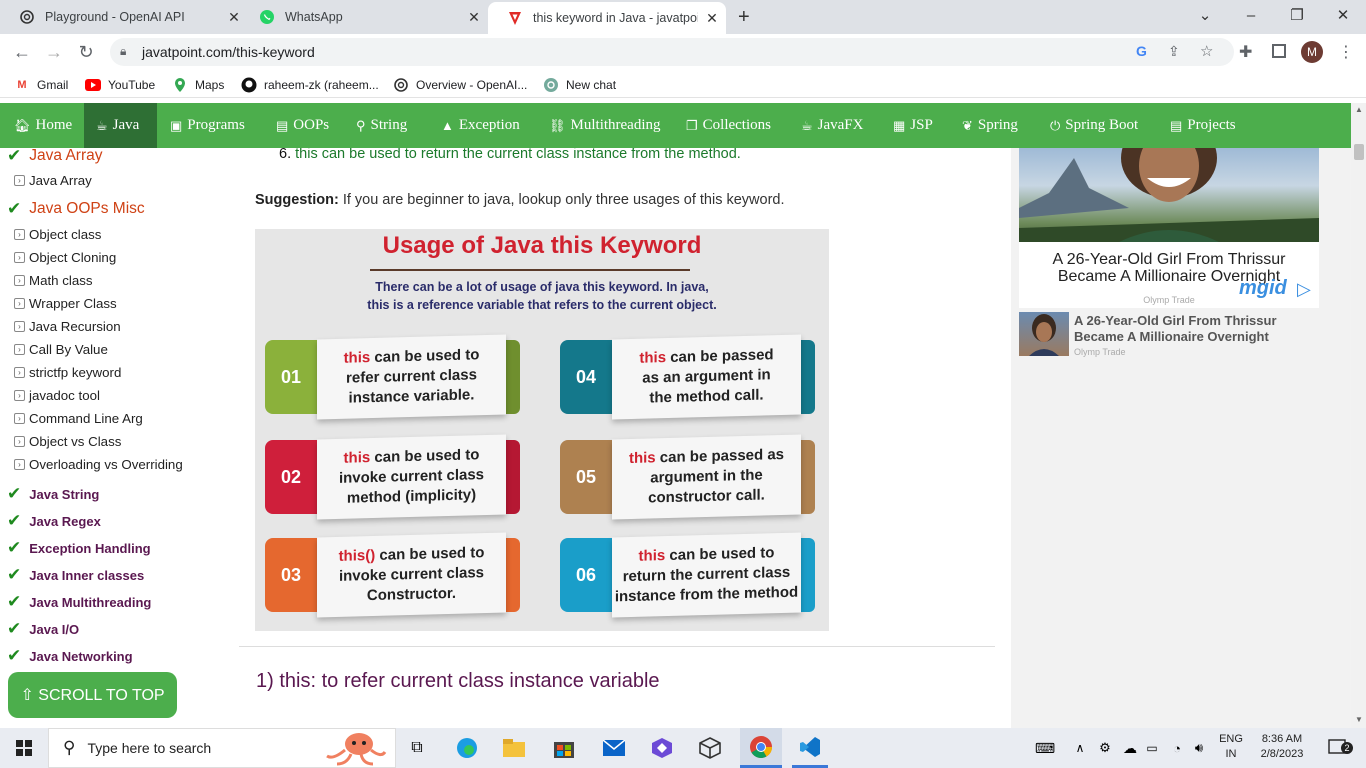  I want to click on nav-multithreading: ⛓ Multithreading, so click(605, 125).